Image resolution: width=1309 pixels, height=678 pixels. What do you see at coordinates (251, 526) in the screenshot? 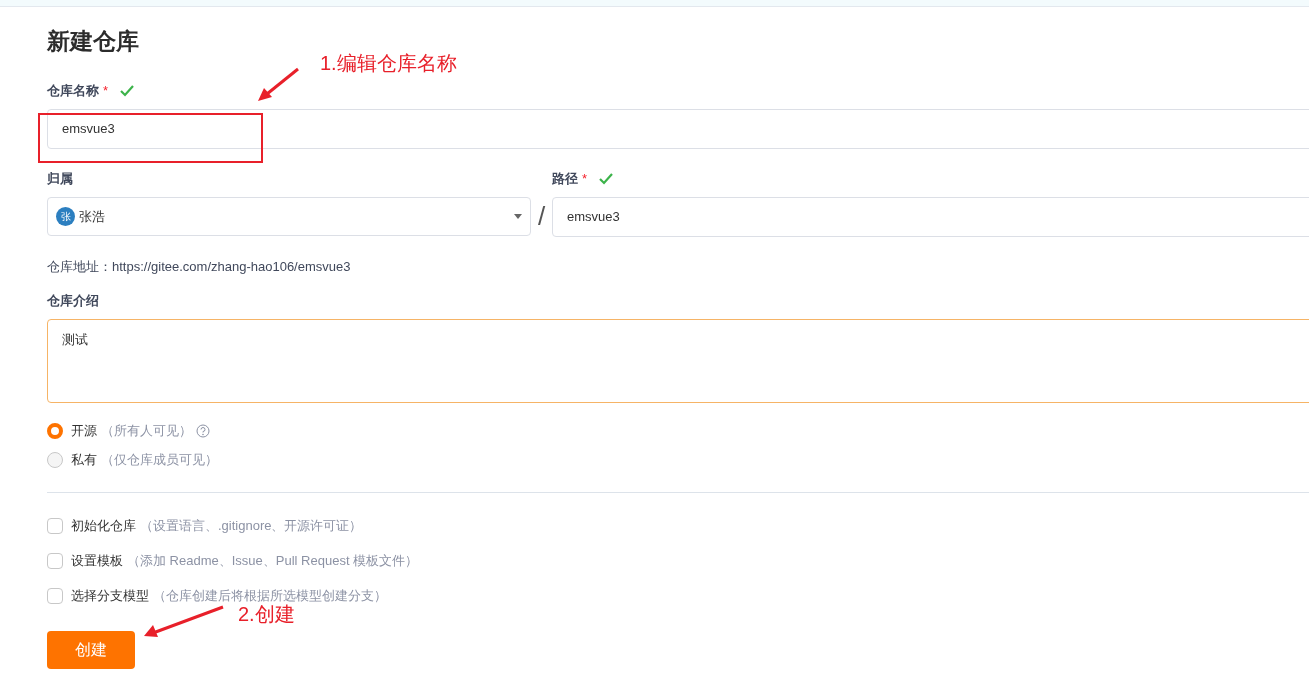
I see `checkbox-hint: （设置语言、.gitignore、开源许可证）` at bounding box center [251, 526].